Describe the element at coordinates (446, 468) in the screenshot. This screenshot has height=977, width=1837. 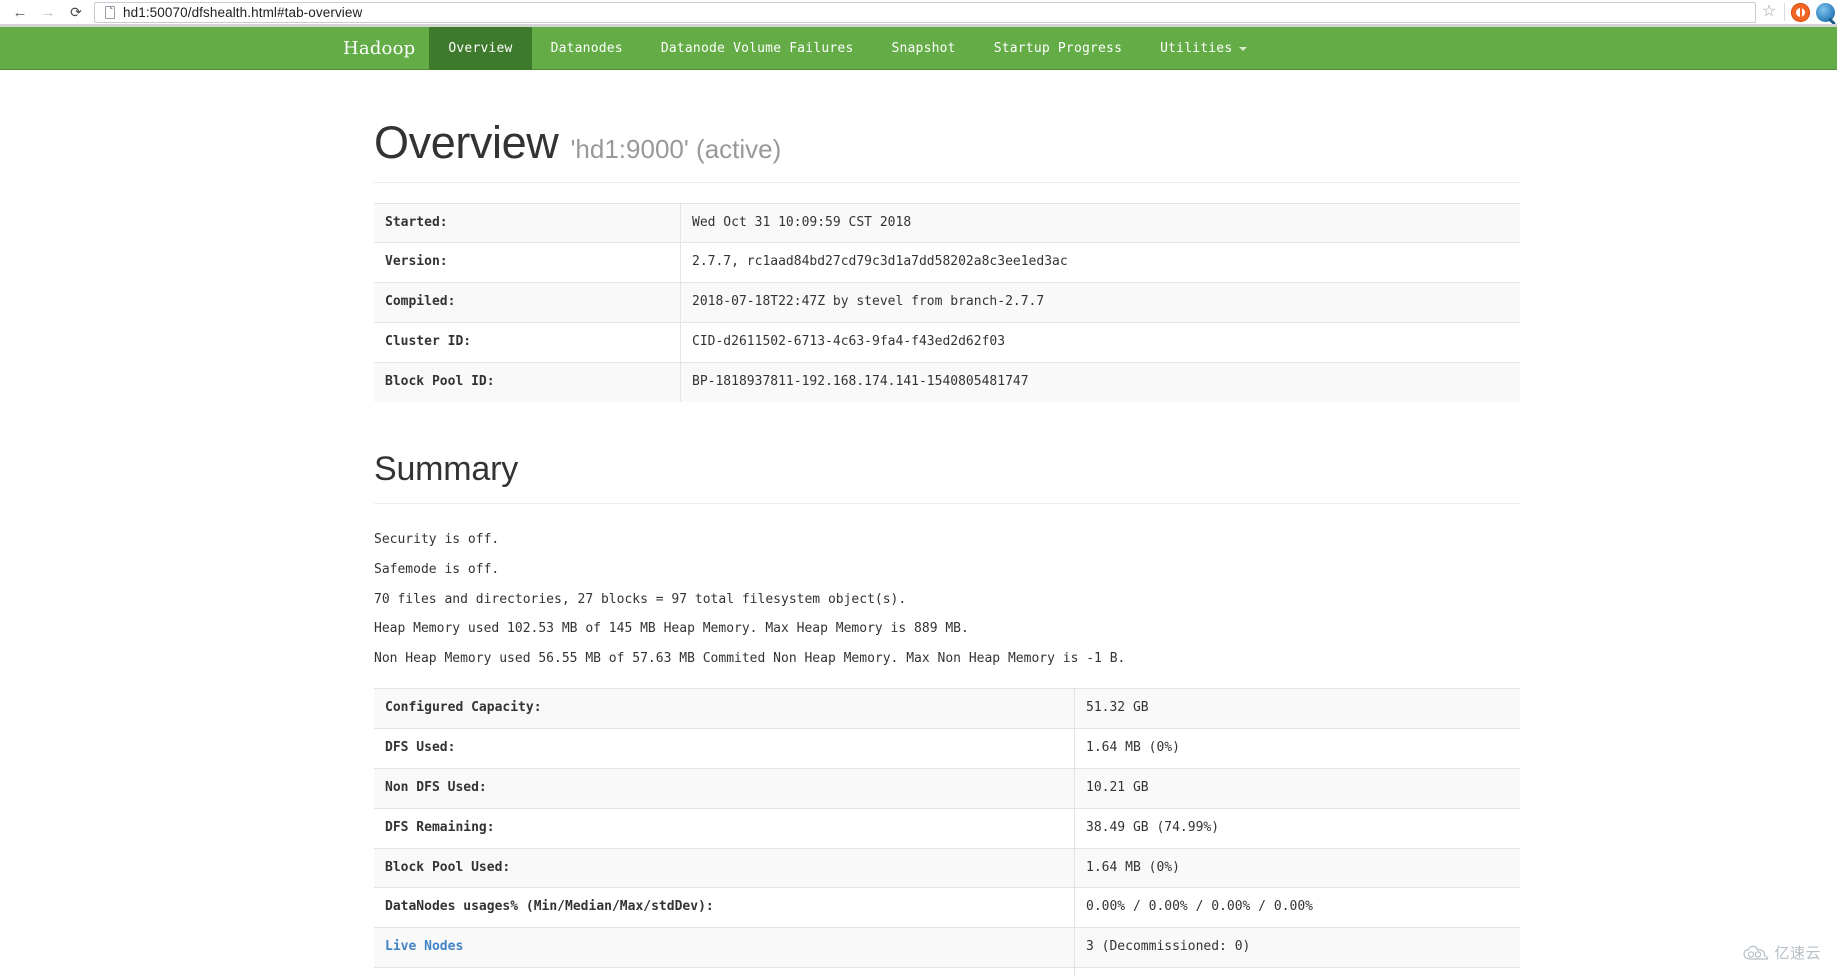
I see `summary-heading: Summary` at that location.